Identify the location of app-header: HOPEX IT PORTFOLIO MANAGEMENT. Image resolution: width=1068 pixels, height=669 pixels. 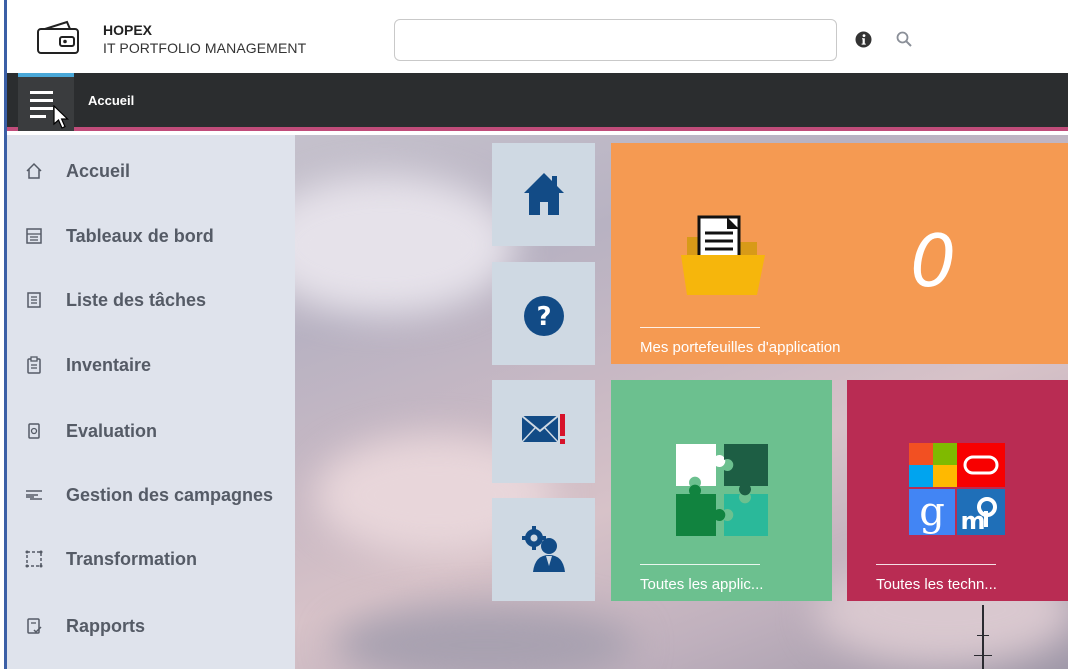
(537, 36).